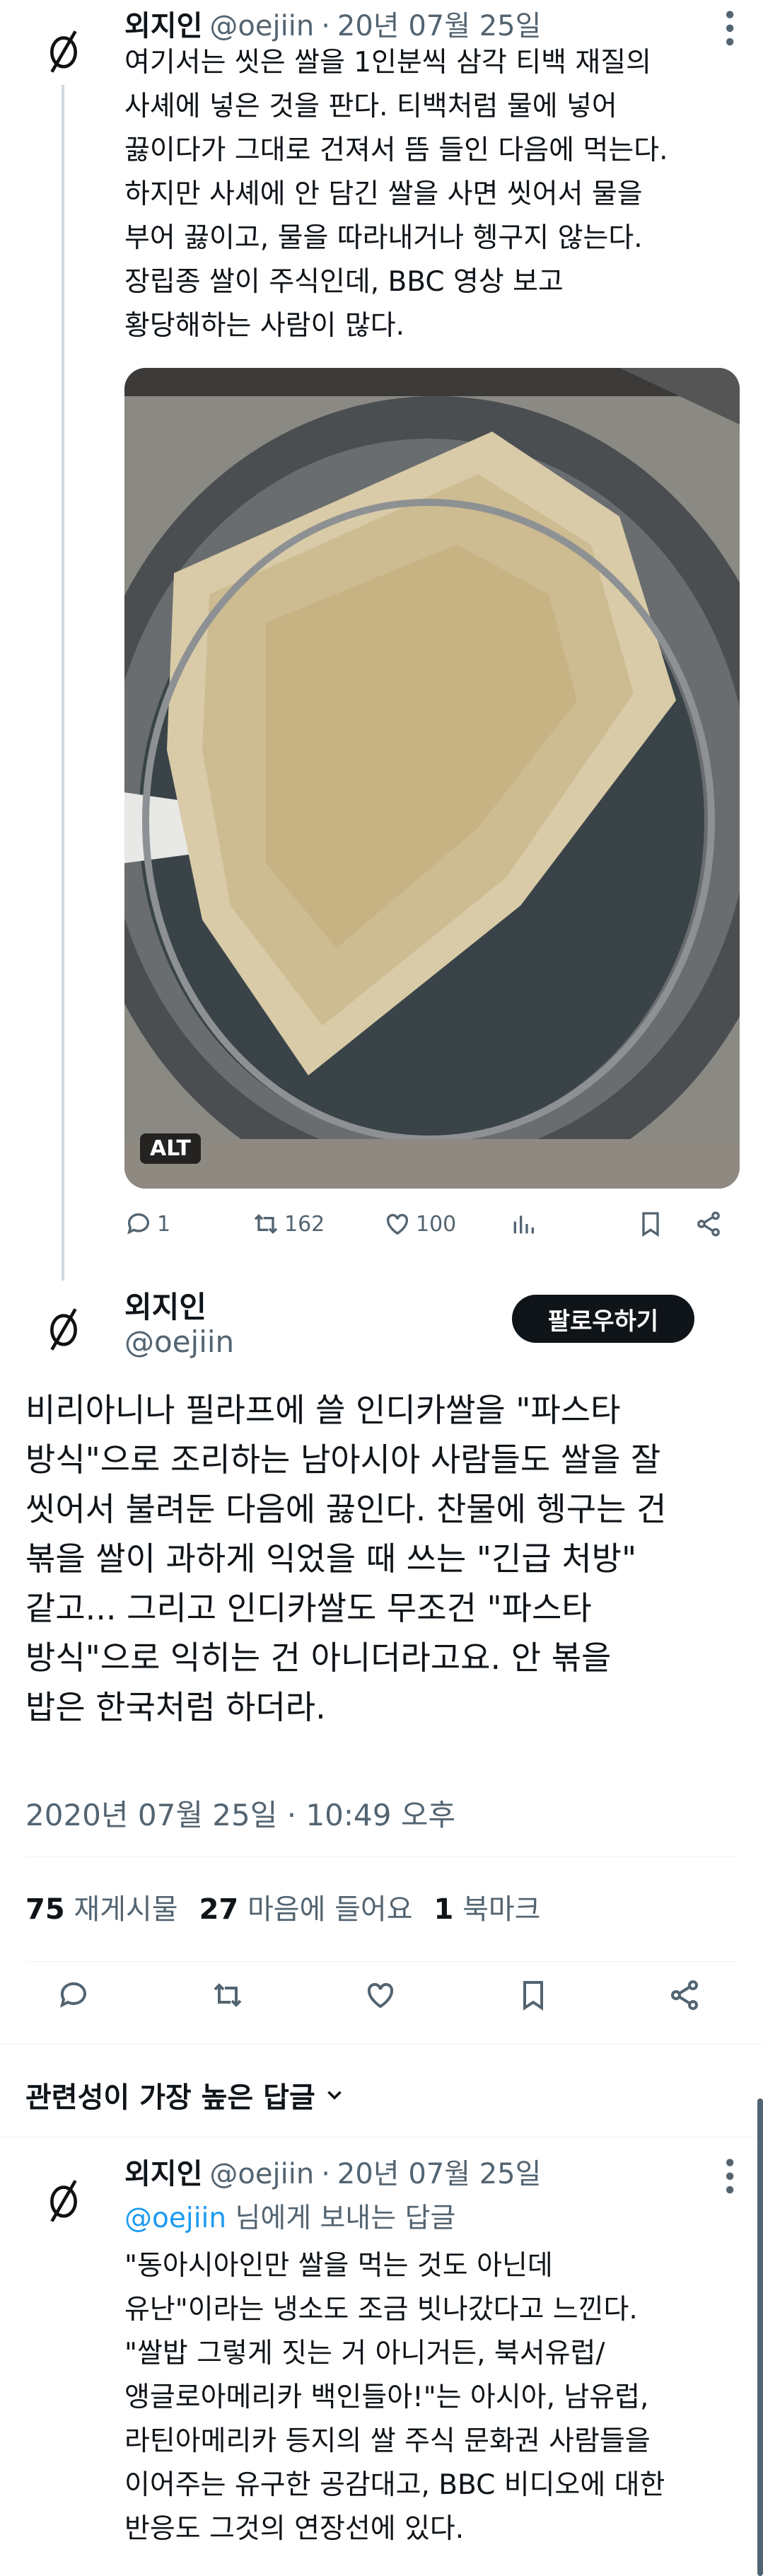 The height and width of the screenshot is (2576, 763). I want to click on views-button, so click(523, 1224).